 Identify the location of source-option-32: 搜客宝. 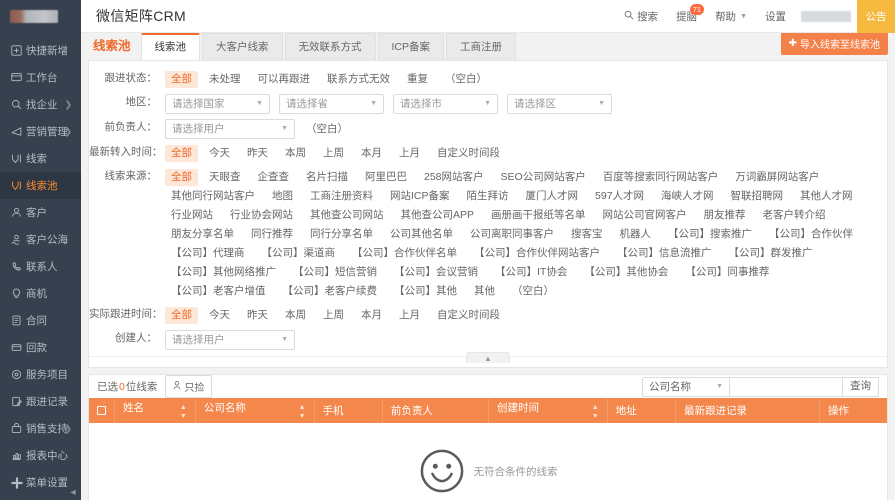
(587, 234).